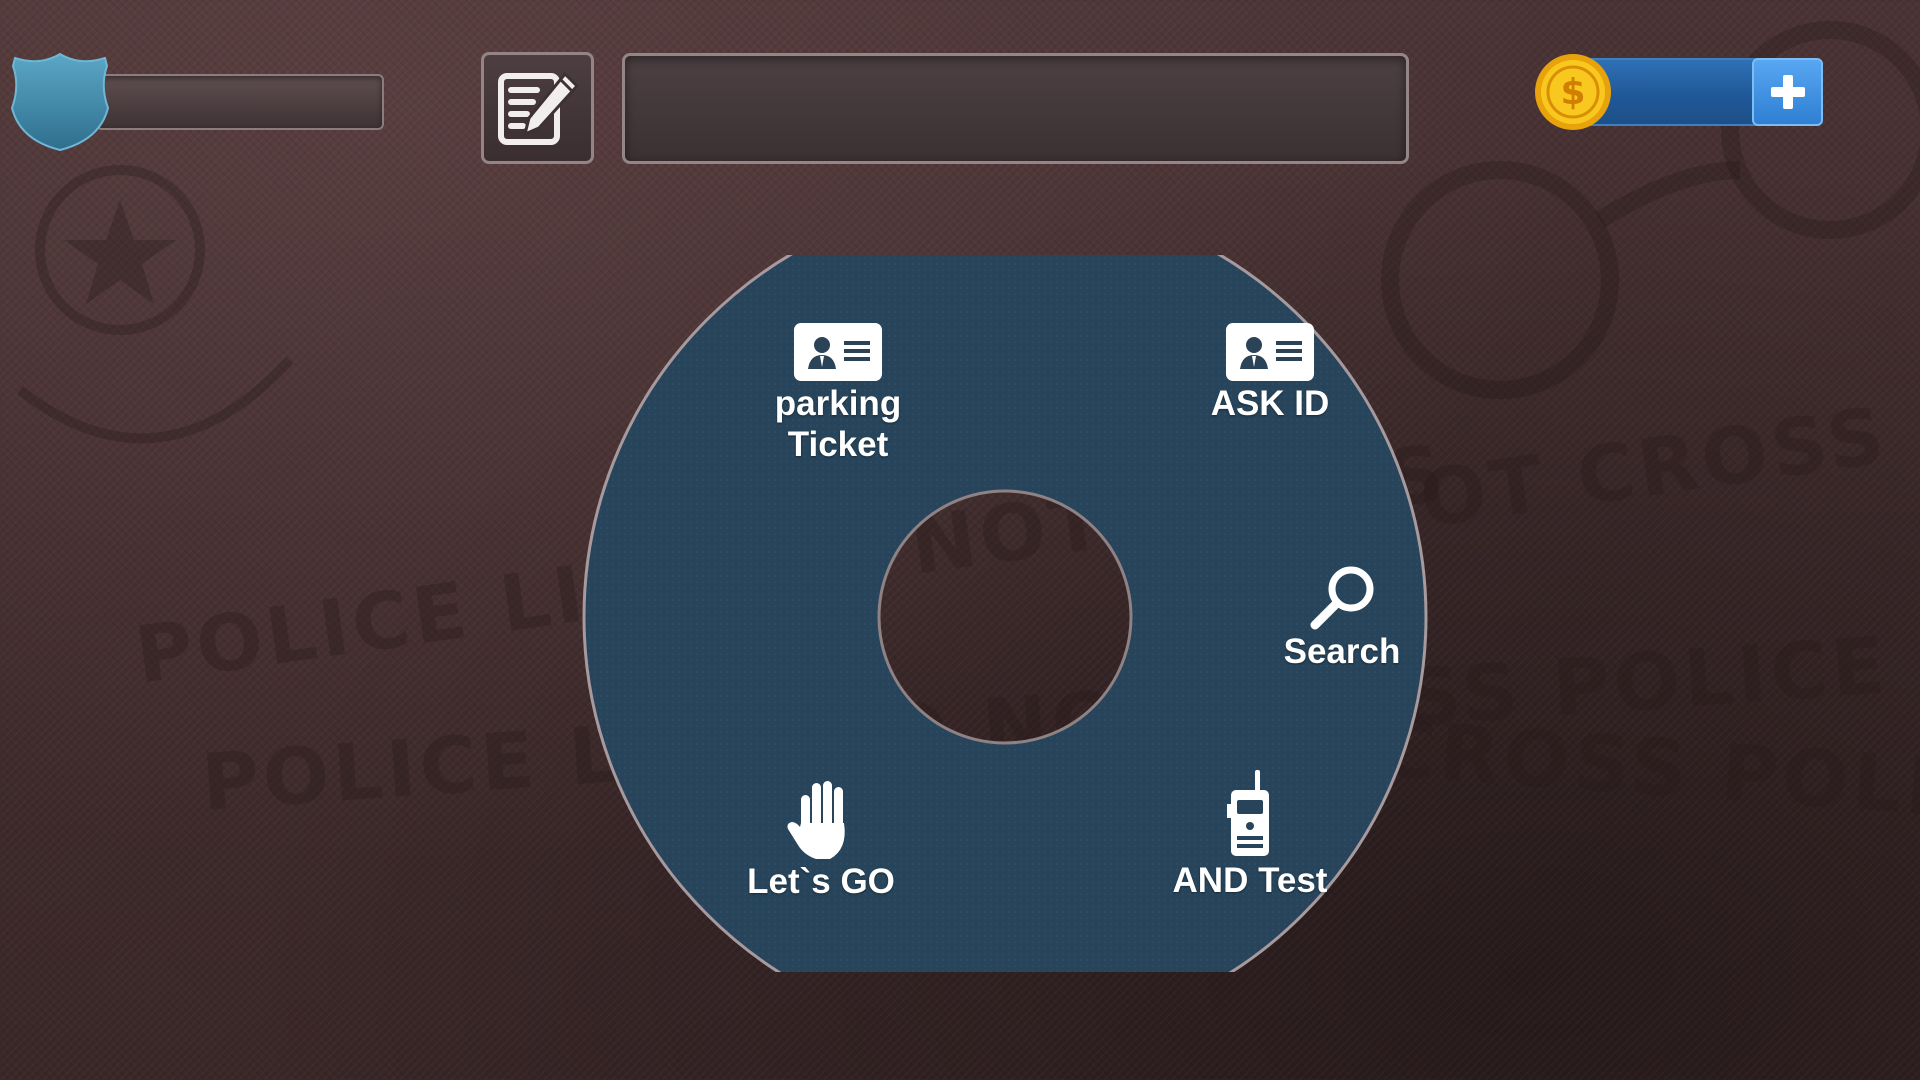 This screenshot has width=1920, height=1080. I want to click on and-test-label: AND Test, so click(1250, 880).